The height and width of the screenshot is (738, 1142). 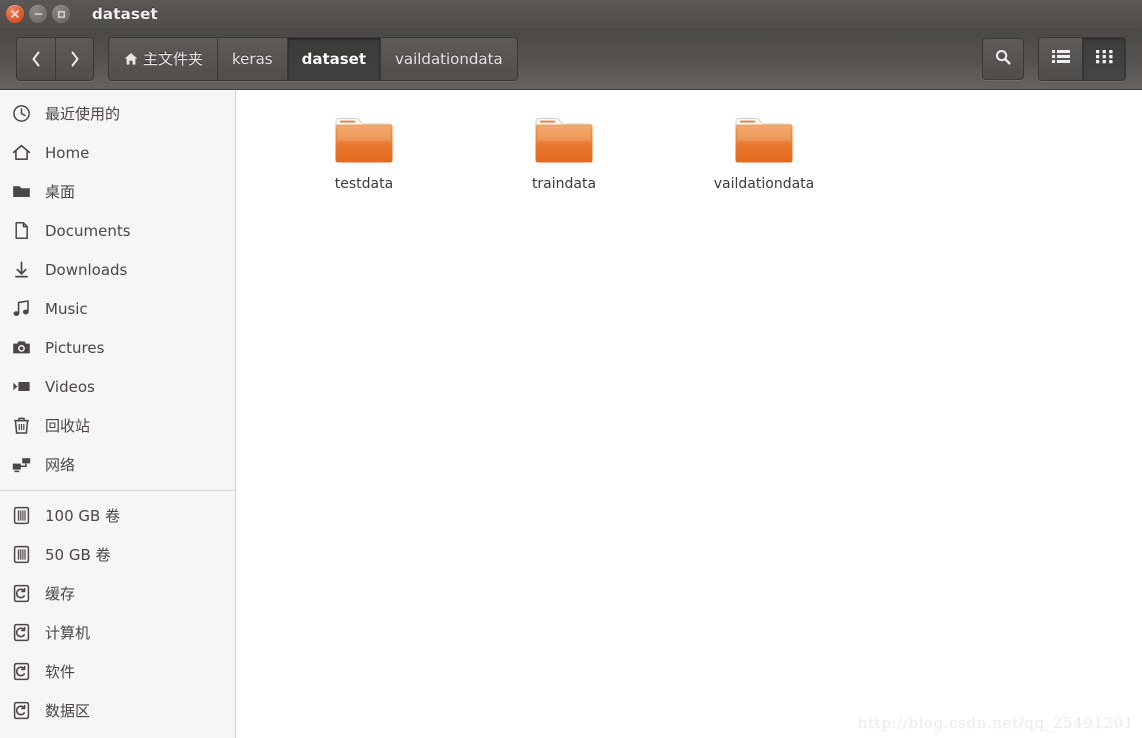 What do you see at coordinates (364, 184) in the screenshot?
I see `file-label: testdata` at bounding box center [364, 184].